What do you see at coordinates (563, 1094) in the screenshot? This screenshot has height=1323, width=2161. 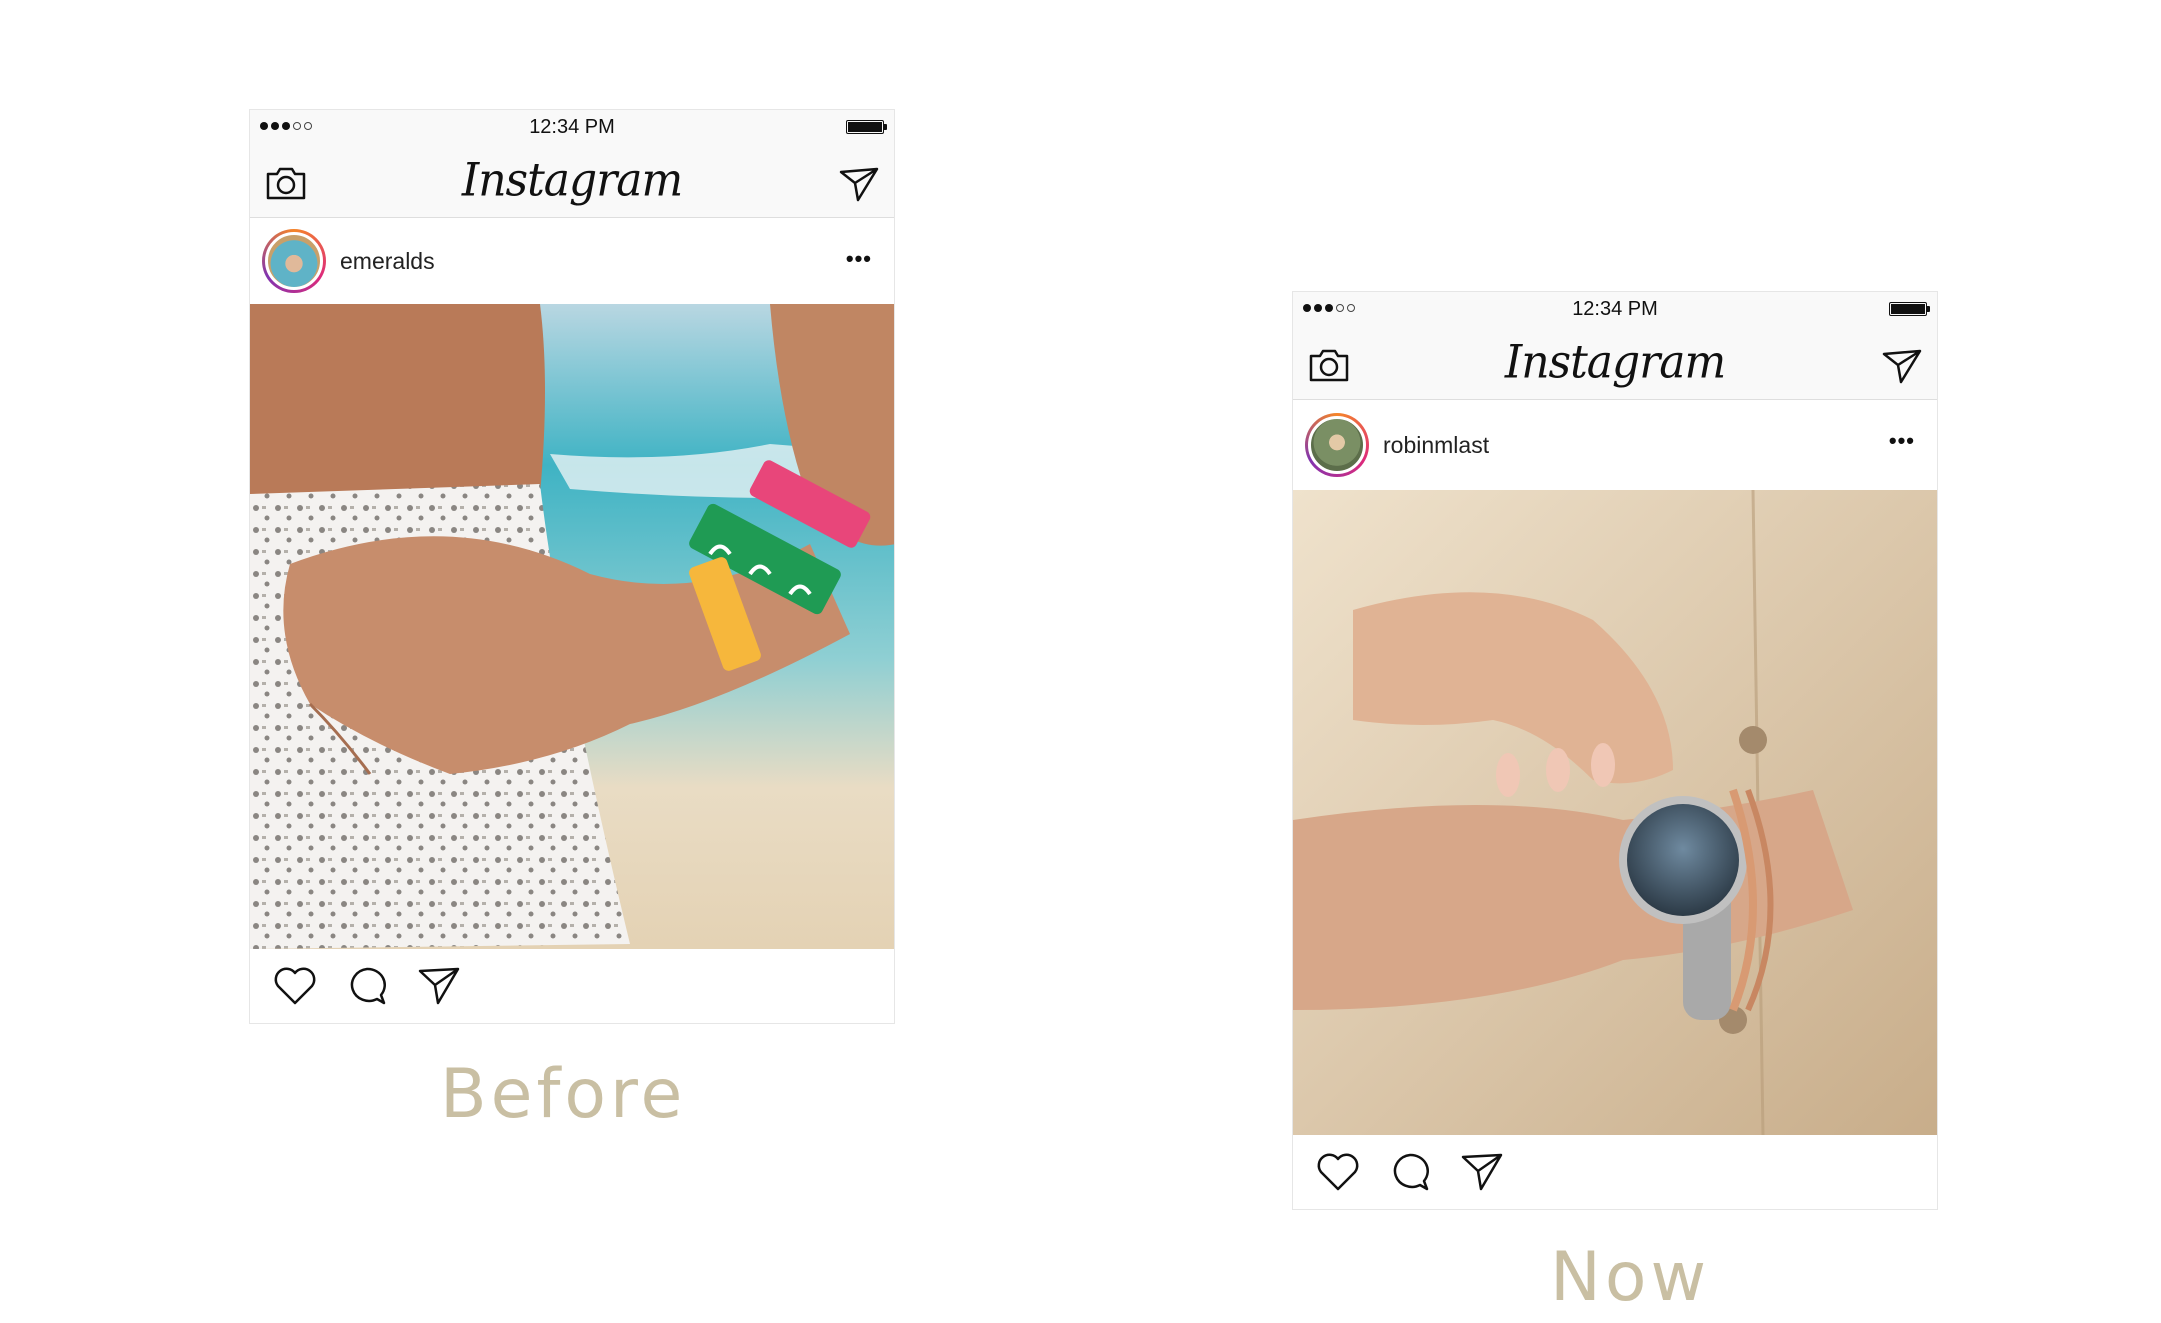 I see `caption-before: Before` at bounding box center [563, 1094].